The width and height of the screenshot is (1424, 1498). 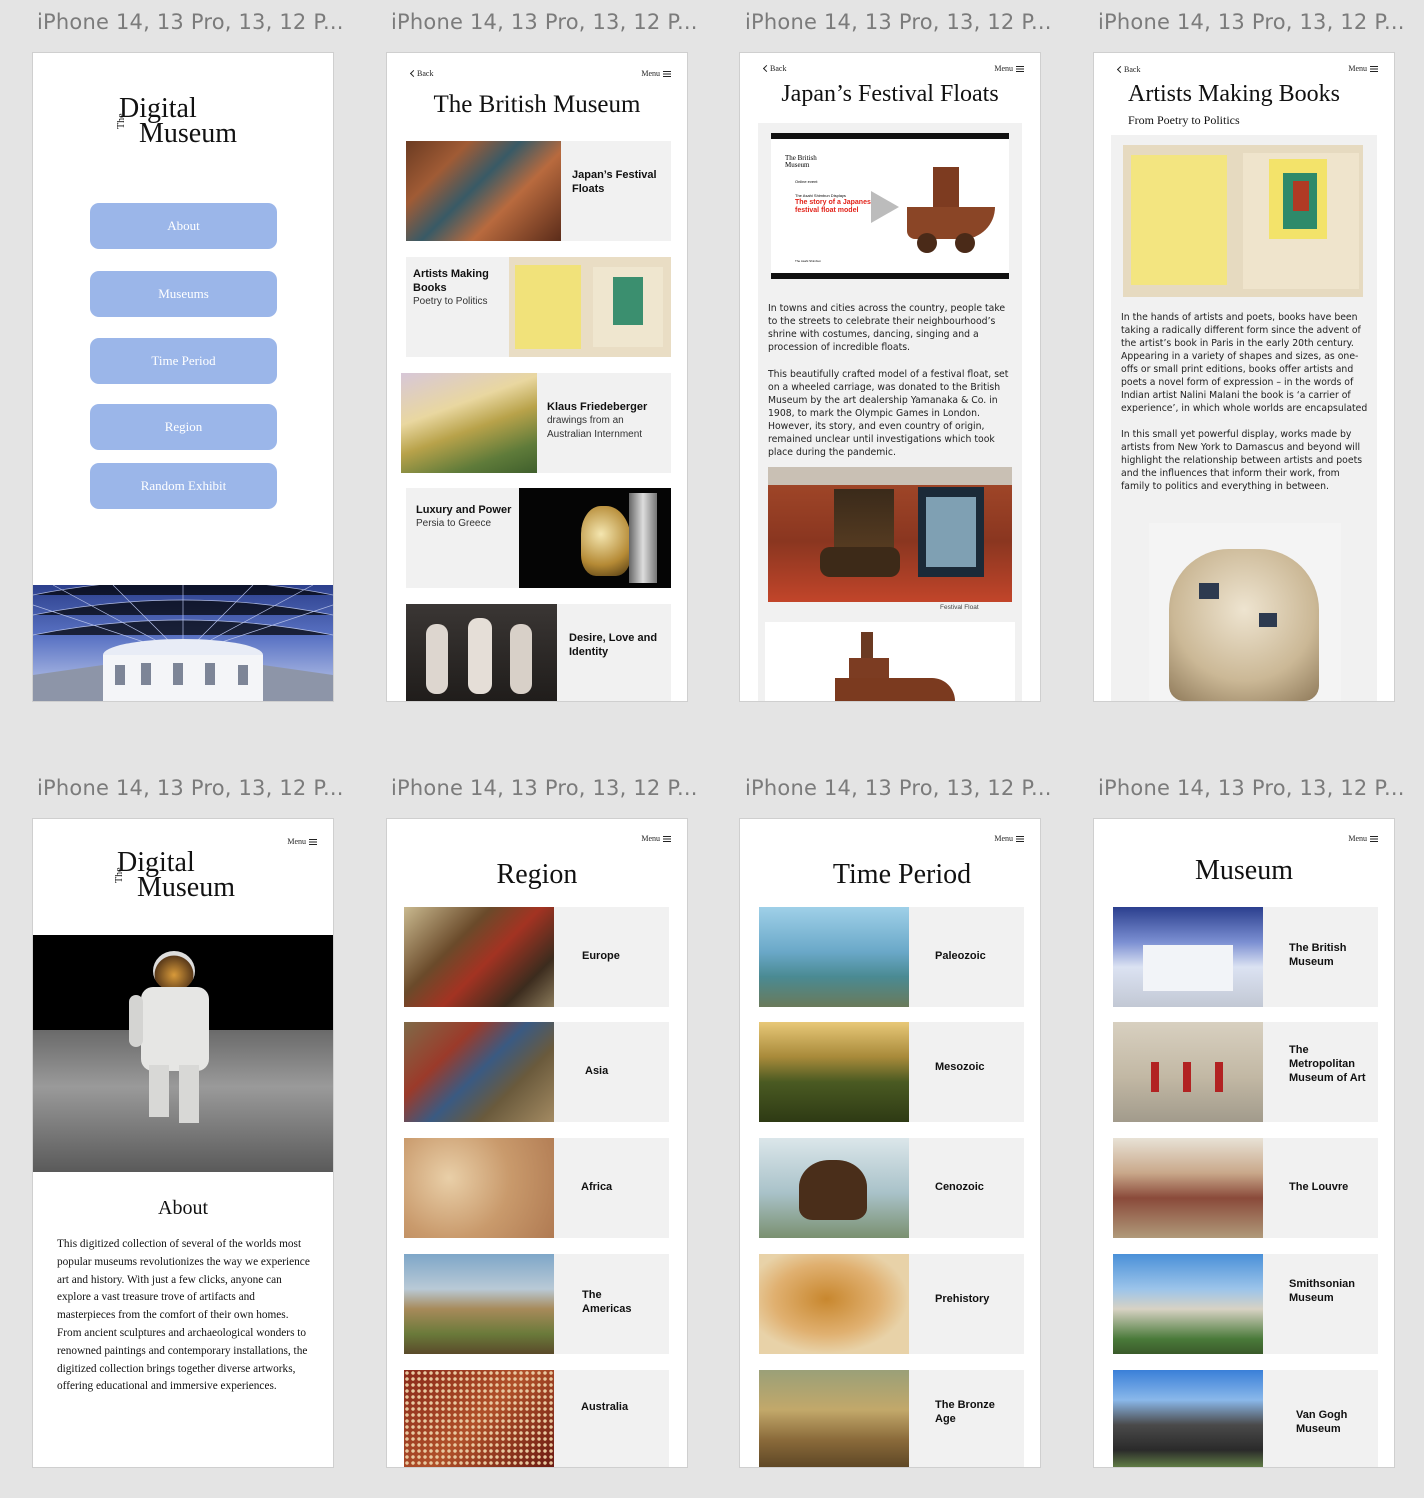 I want to click on period-label: Paleozoic, so click(x=960, y=956).